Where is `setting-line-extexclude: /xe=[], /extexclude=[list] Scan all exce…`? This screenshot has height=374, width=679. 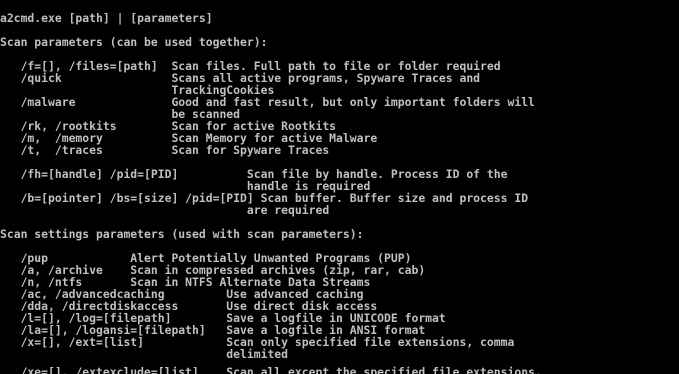 setting-line-extexclude: /xe=[], /extexclude=[list] Scan all exce… is located at coordinates (271, 369).